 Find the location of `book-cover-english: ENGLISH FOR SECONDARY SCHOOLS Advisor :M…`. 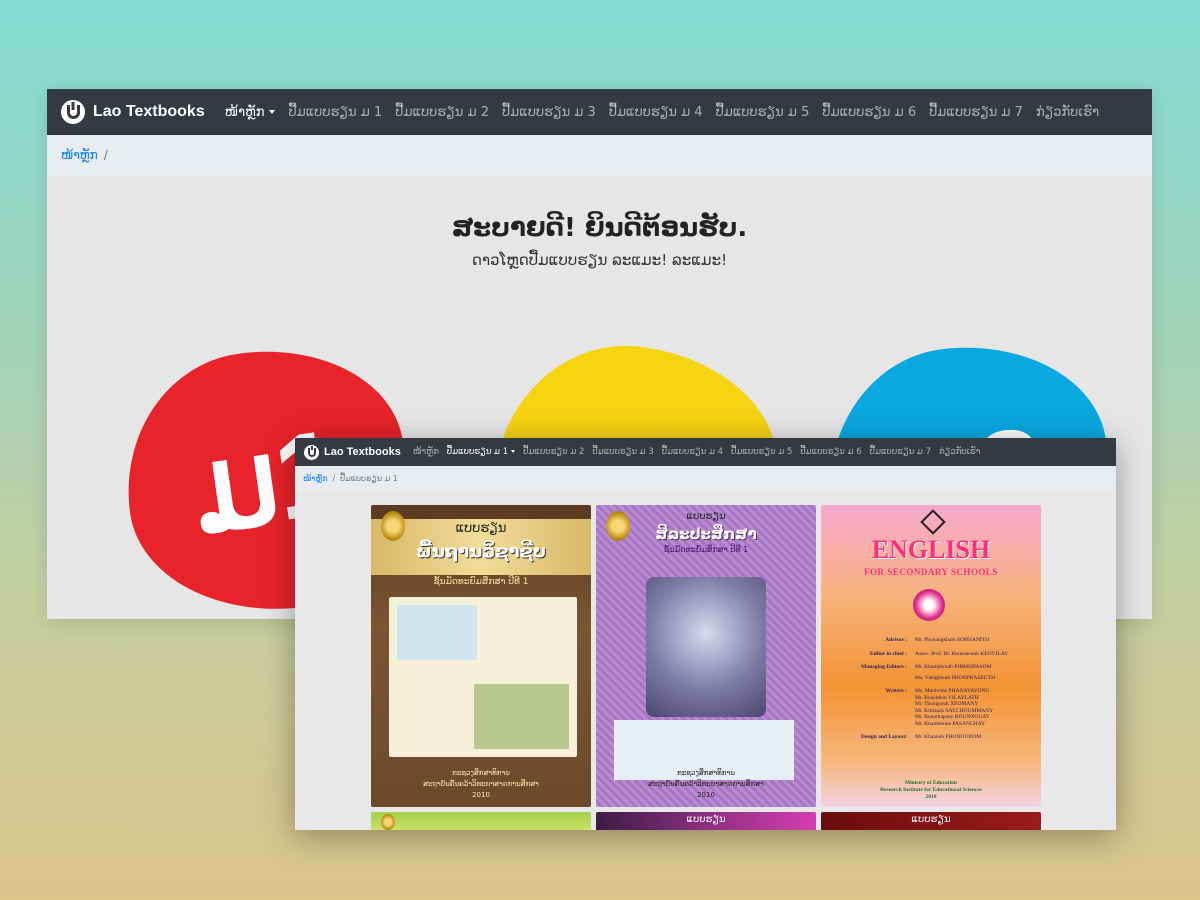

book-cover-english: ENGLISH FOR SECONDARY SCHOOLS Advisor :M… is located at coordinates (931, 656).